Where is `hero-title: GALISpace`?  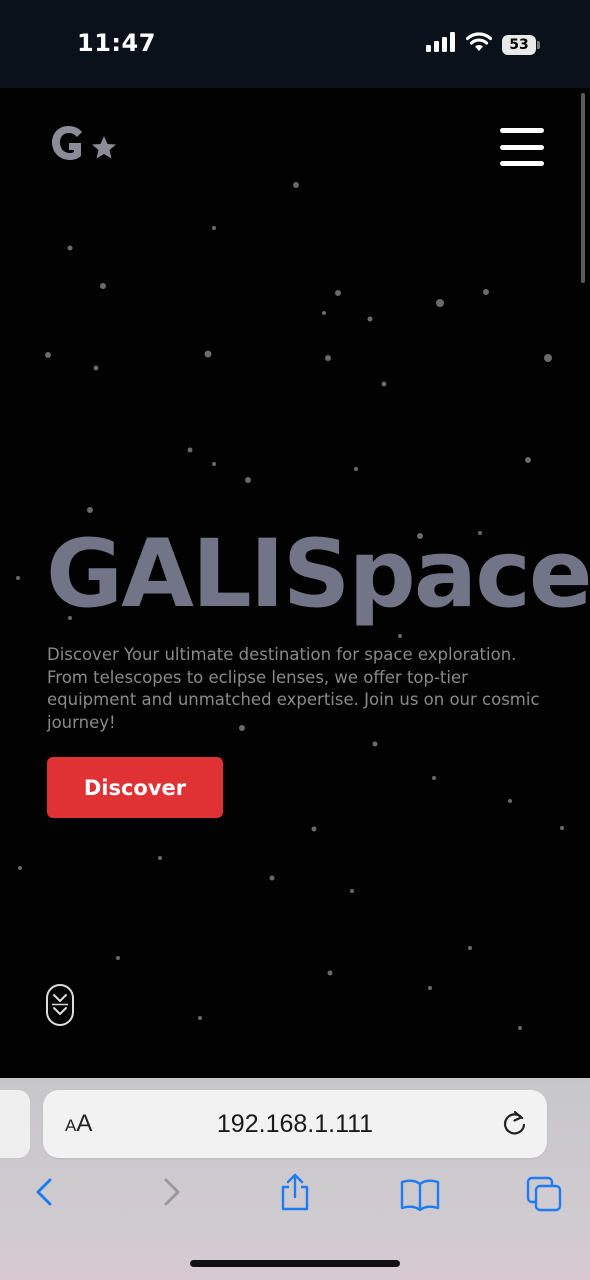 hero-title: GALISpace is located at coordinates (318, 574).